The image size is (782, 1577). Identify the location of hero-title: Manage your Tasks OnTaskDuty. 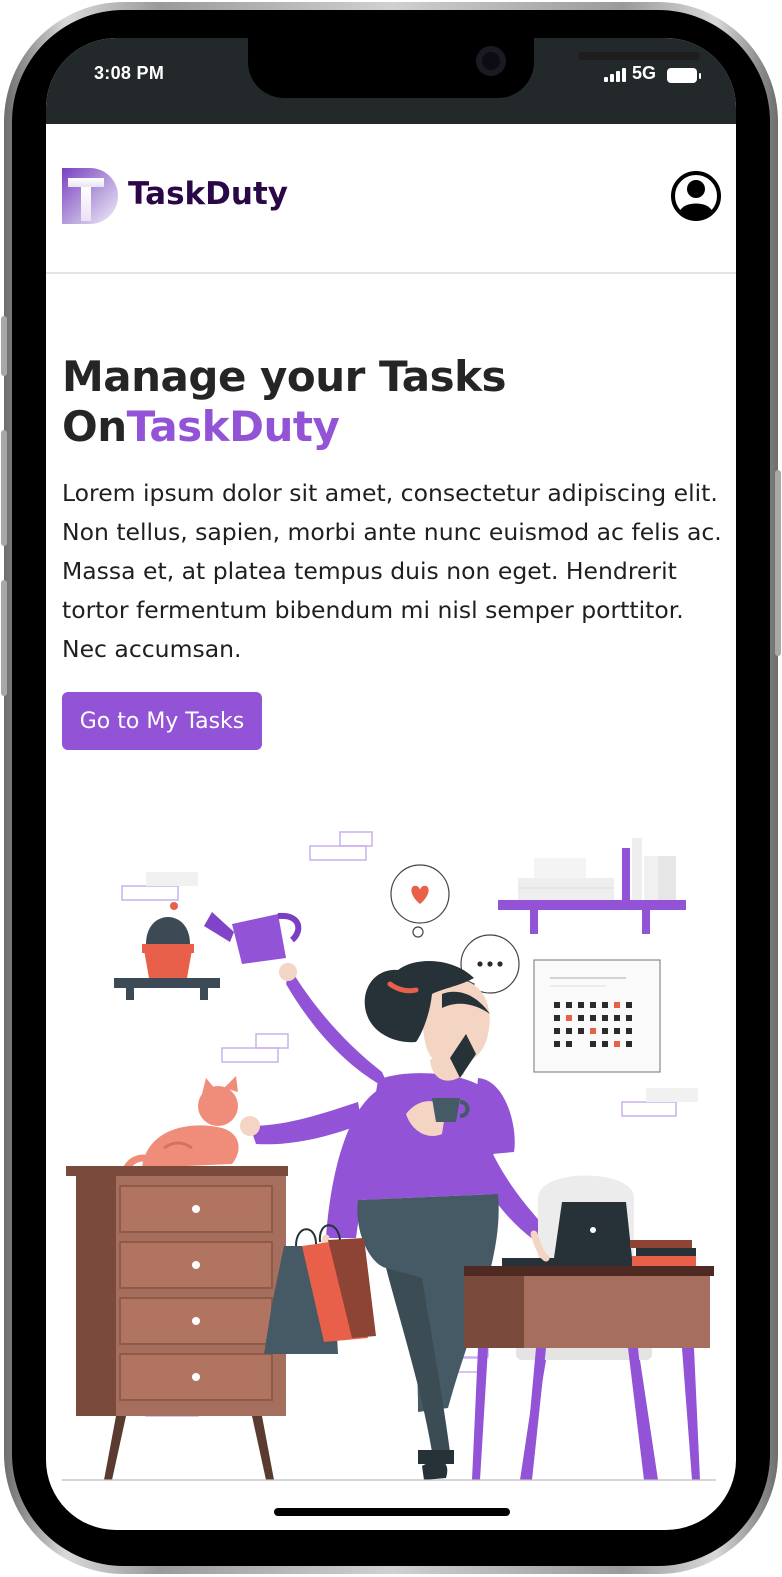
(284, 402).